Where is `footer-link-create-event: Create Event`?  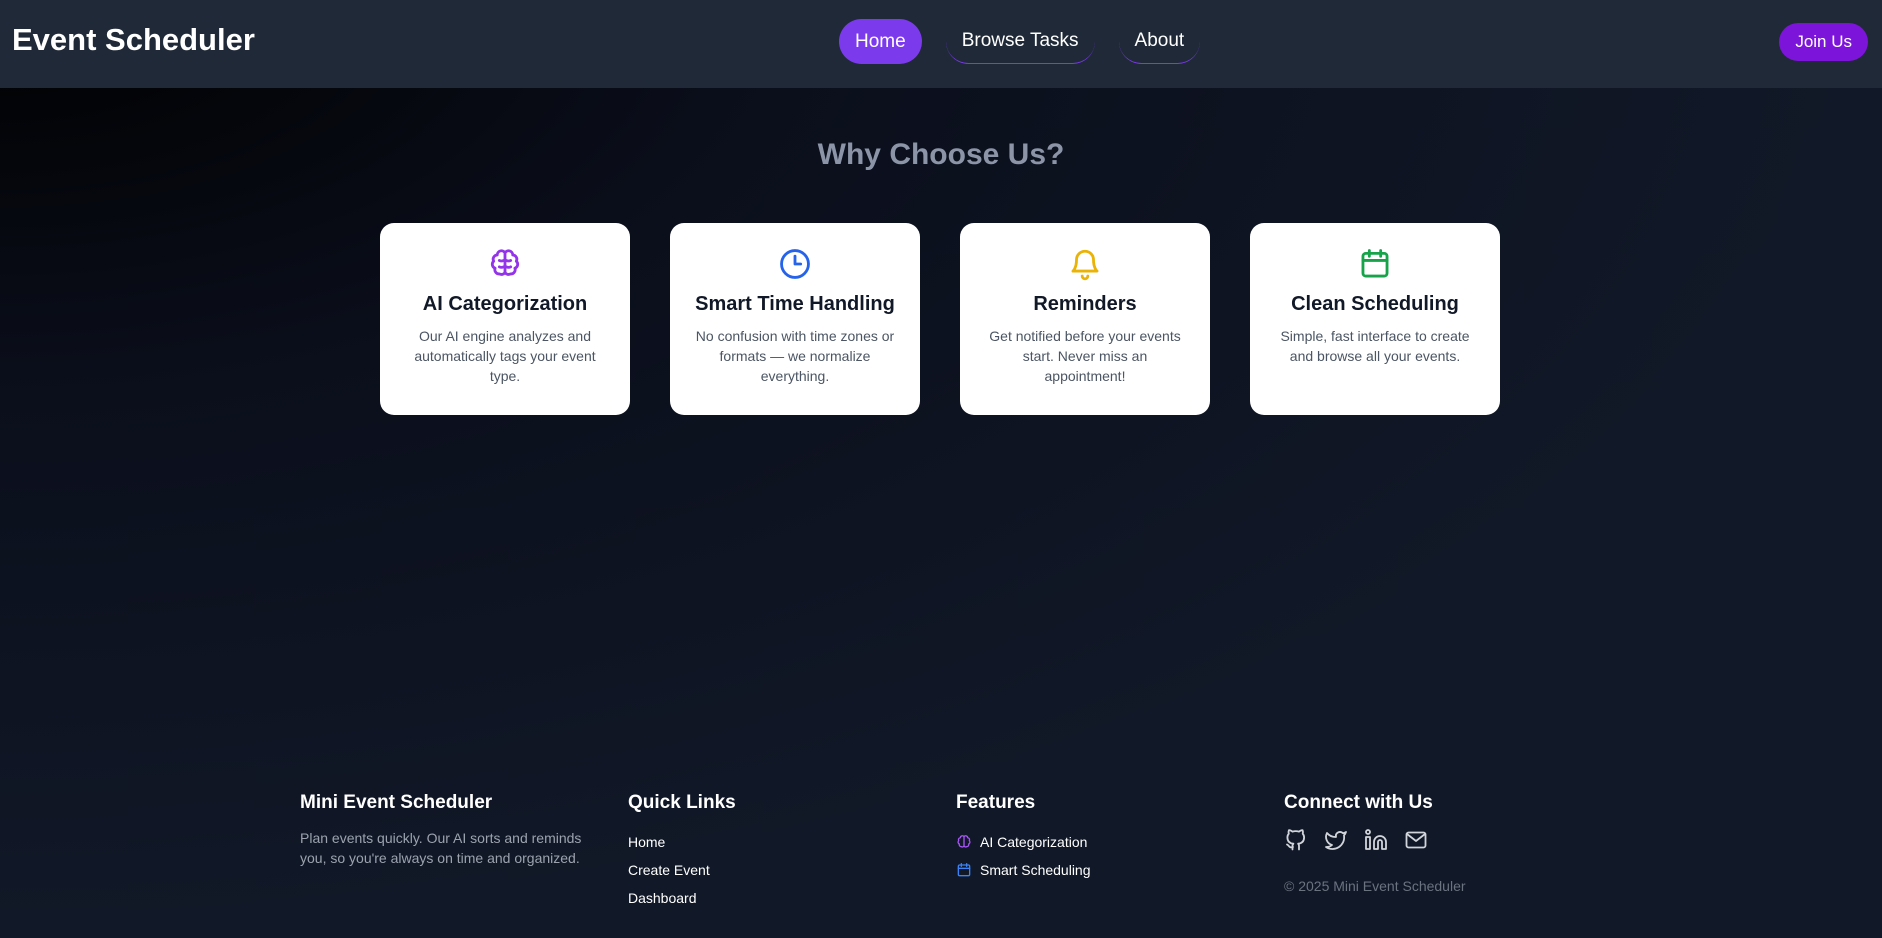
footer-link-create-event: Create Event is located at coordinates (792, 870).